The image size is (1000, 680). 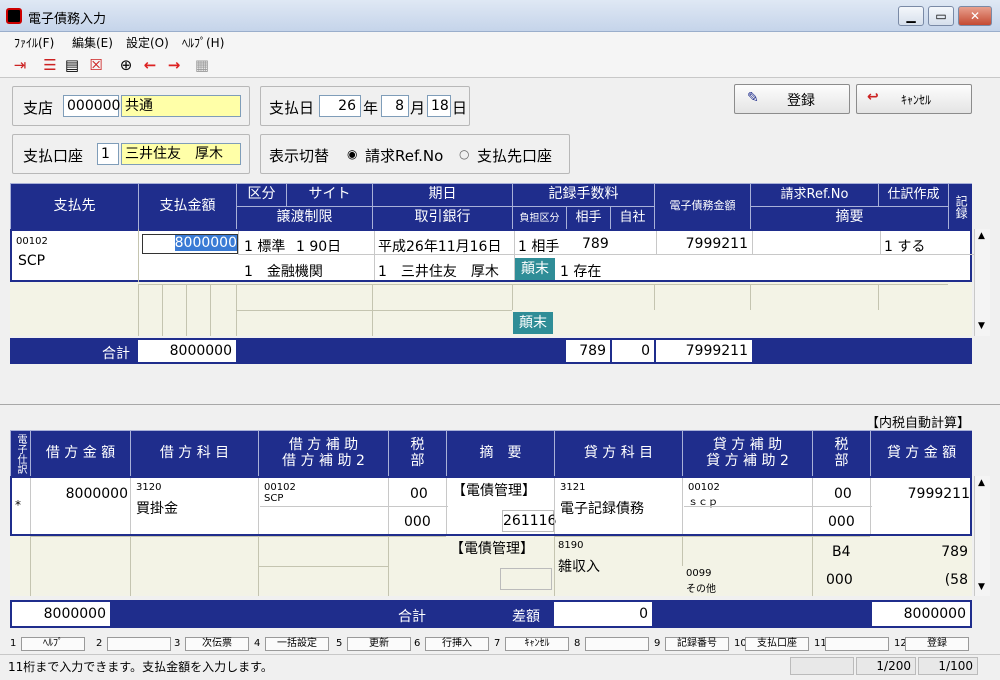 I want to click on fkey-number: 5, so click(x=339, y=643).